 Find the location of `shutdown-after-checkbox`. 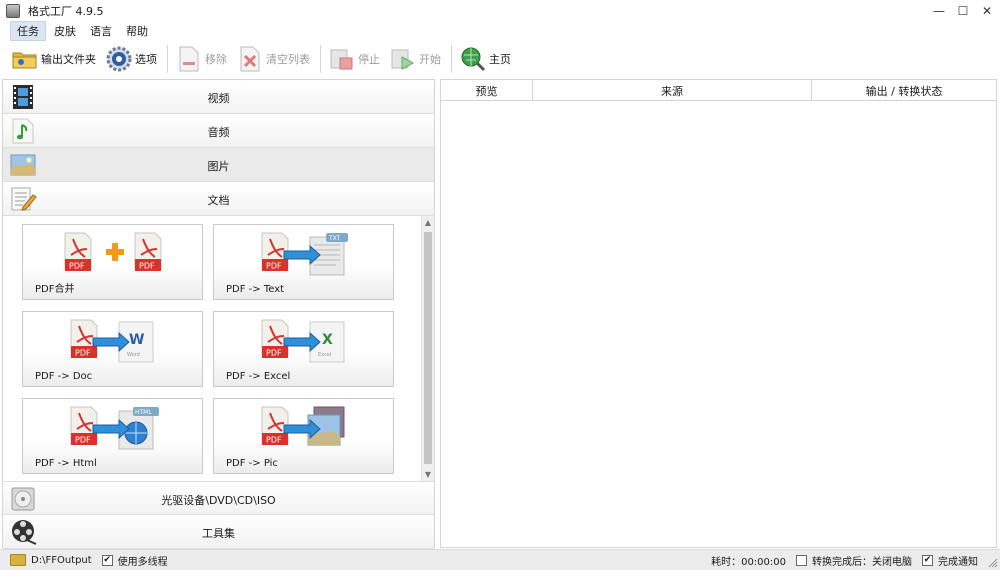

shutdown-after-checkbox is located at coordinates (801, 560).